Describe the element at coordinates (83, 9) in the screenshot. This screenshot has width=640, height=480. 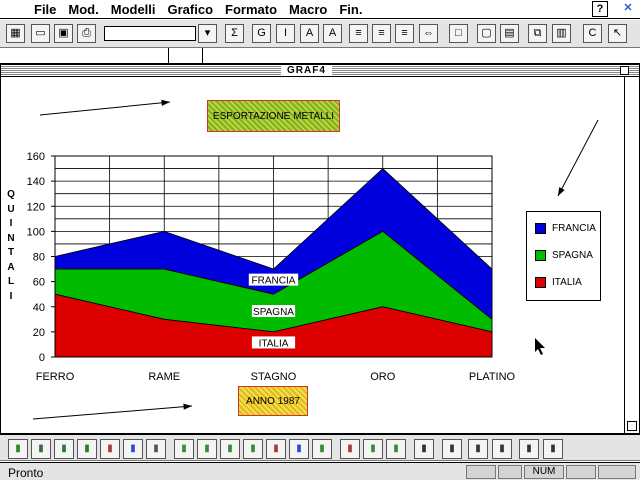
I see `menu-edit: Mod.` at that location.